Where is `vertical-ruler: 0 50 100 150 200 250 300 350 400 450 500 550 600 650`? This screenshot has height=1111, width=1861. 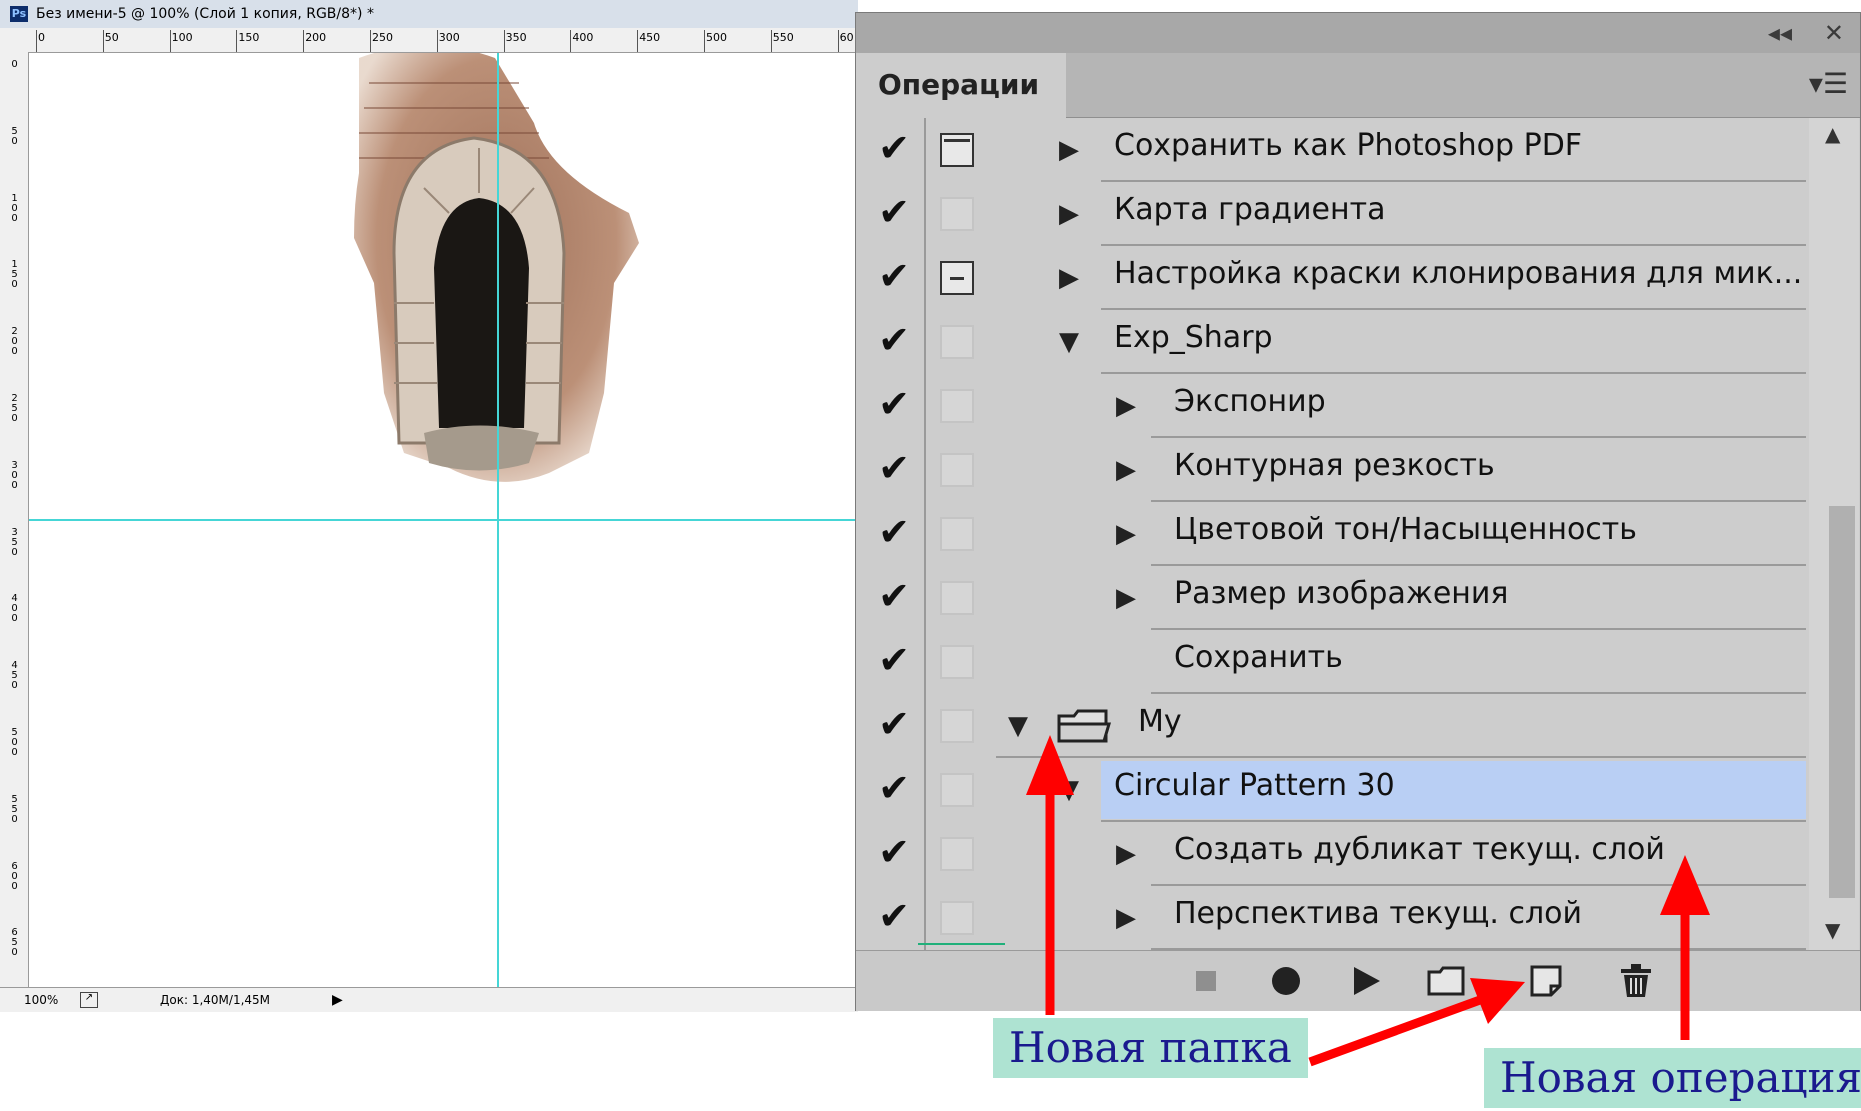
vertical-ruler: 0 50 100 150 200 250 300 350 400 450 500 550 600 650 is located at coordinates (14, 519).